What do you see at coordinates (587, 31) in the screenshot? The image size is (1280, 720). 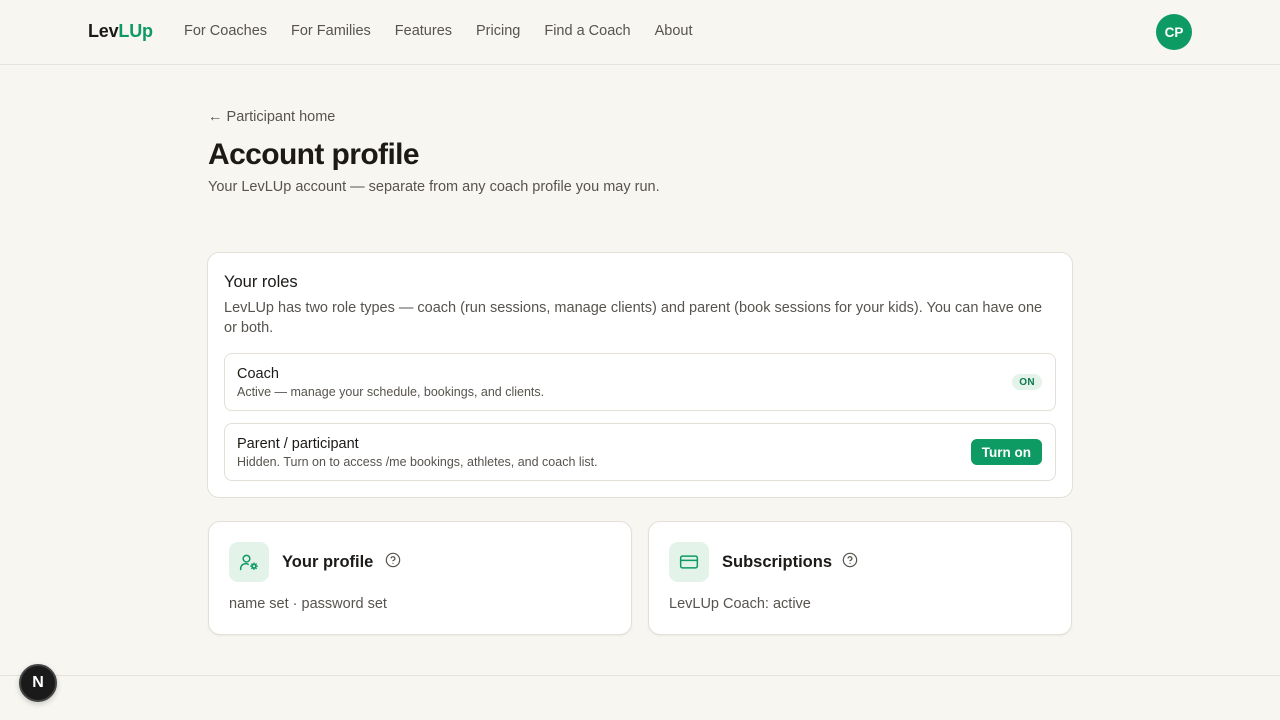 I see `nav-find-a-coach: Find a Coach` at bounding box center [587, 31].